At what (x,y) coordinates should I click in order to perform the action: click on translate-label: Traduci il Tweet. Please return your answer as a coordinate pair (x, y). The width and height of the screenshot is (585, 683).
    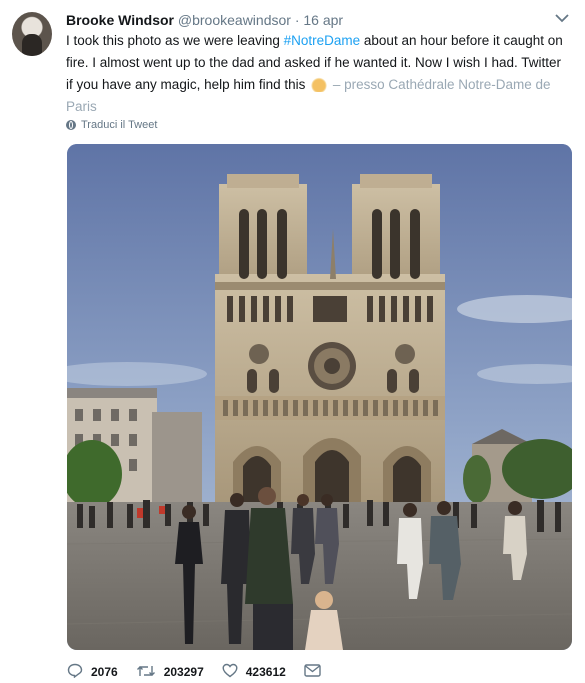
    Looking at the image, I should click on (119, 125).